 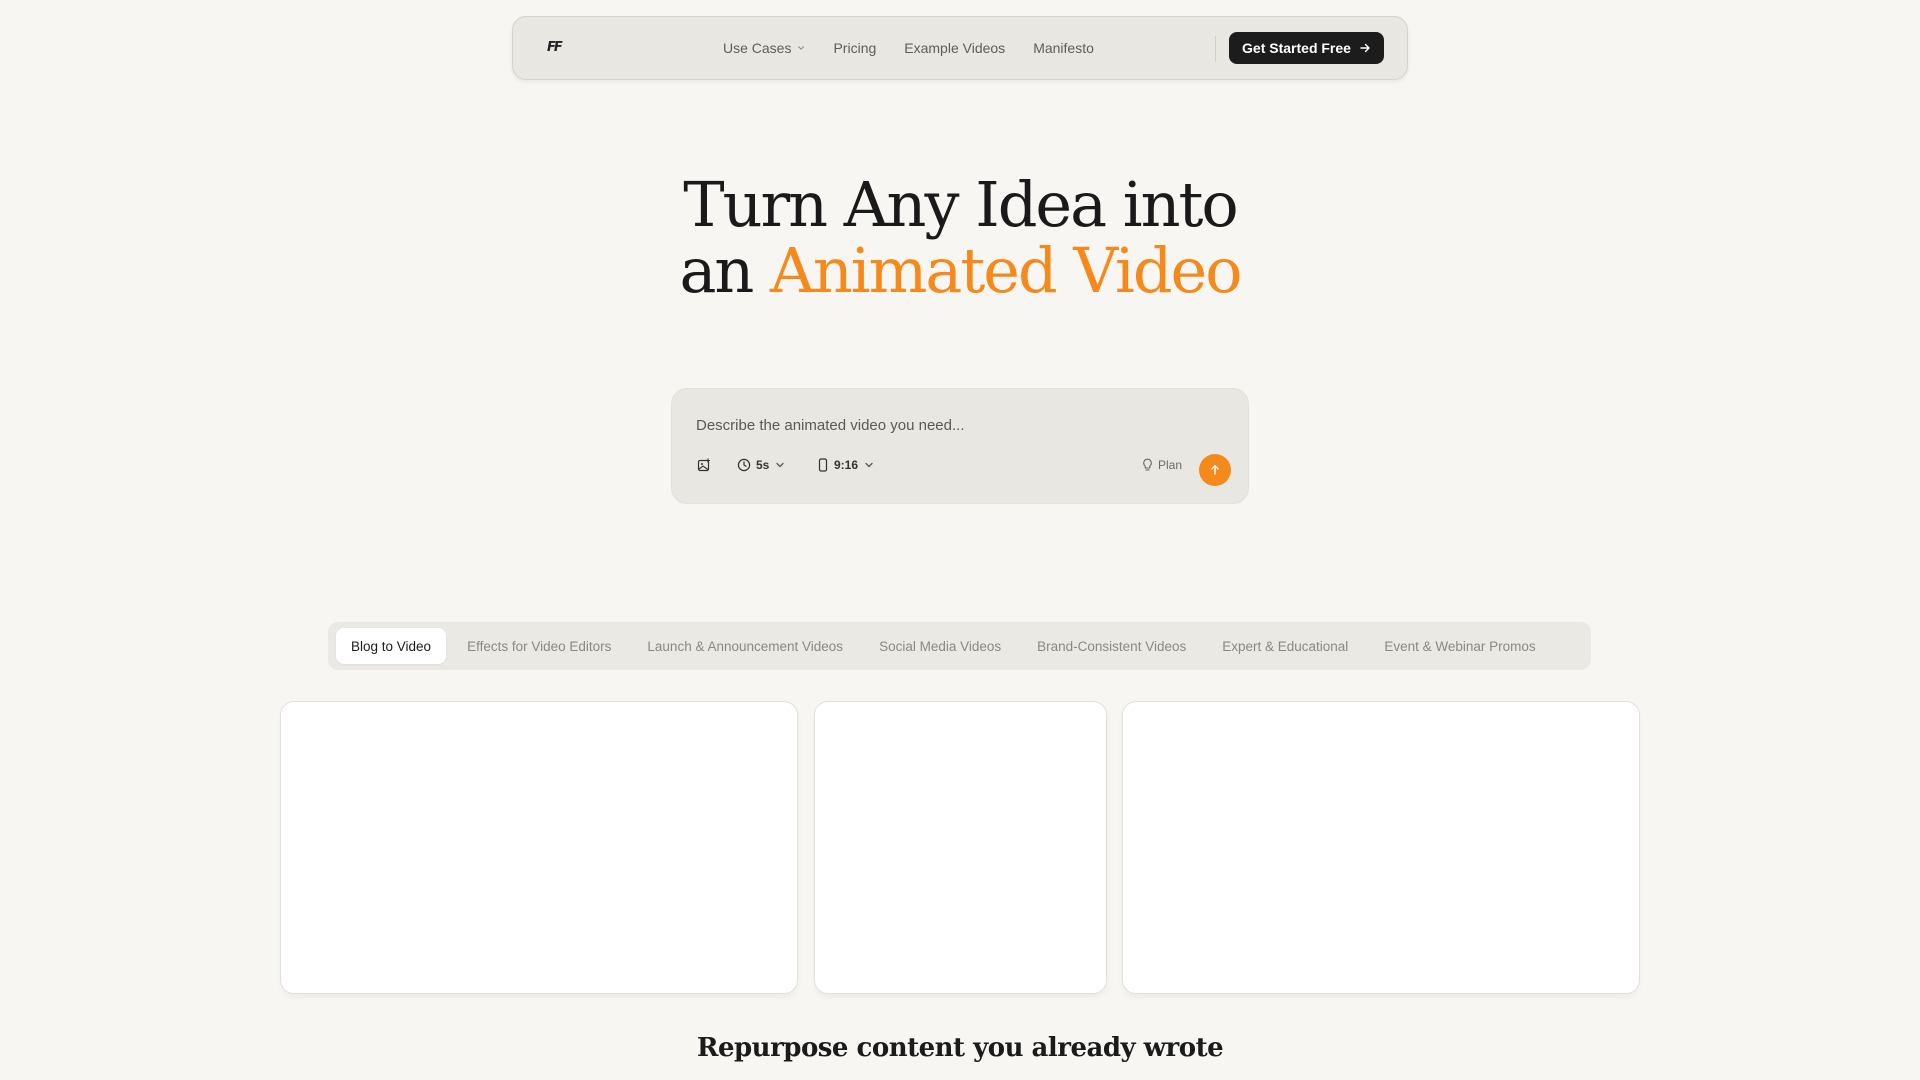 What do you see at coordinates (1215, 49) in the screenshot?
I see `nav-divider` at bounding box center [1215, 49].